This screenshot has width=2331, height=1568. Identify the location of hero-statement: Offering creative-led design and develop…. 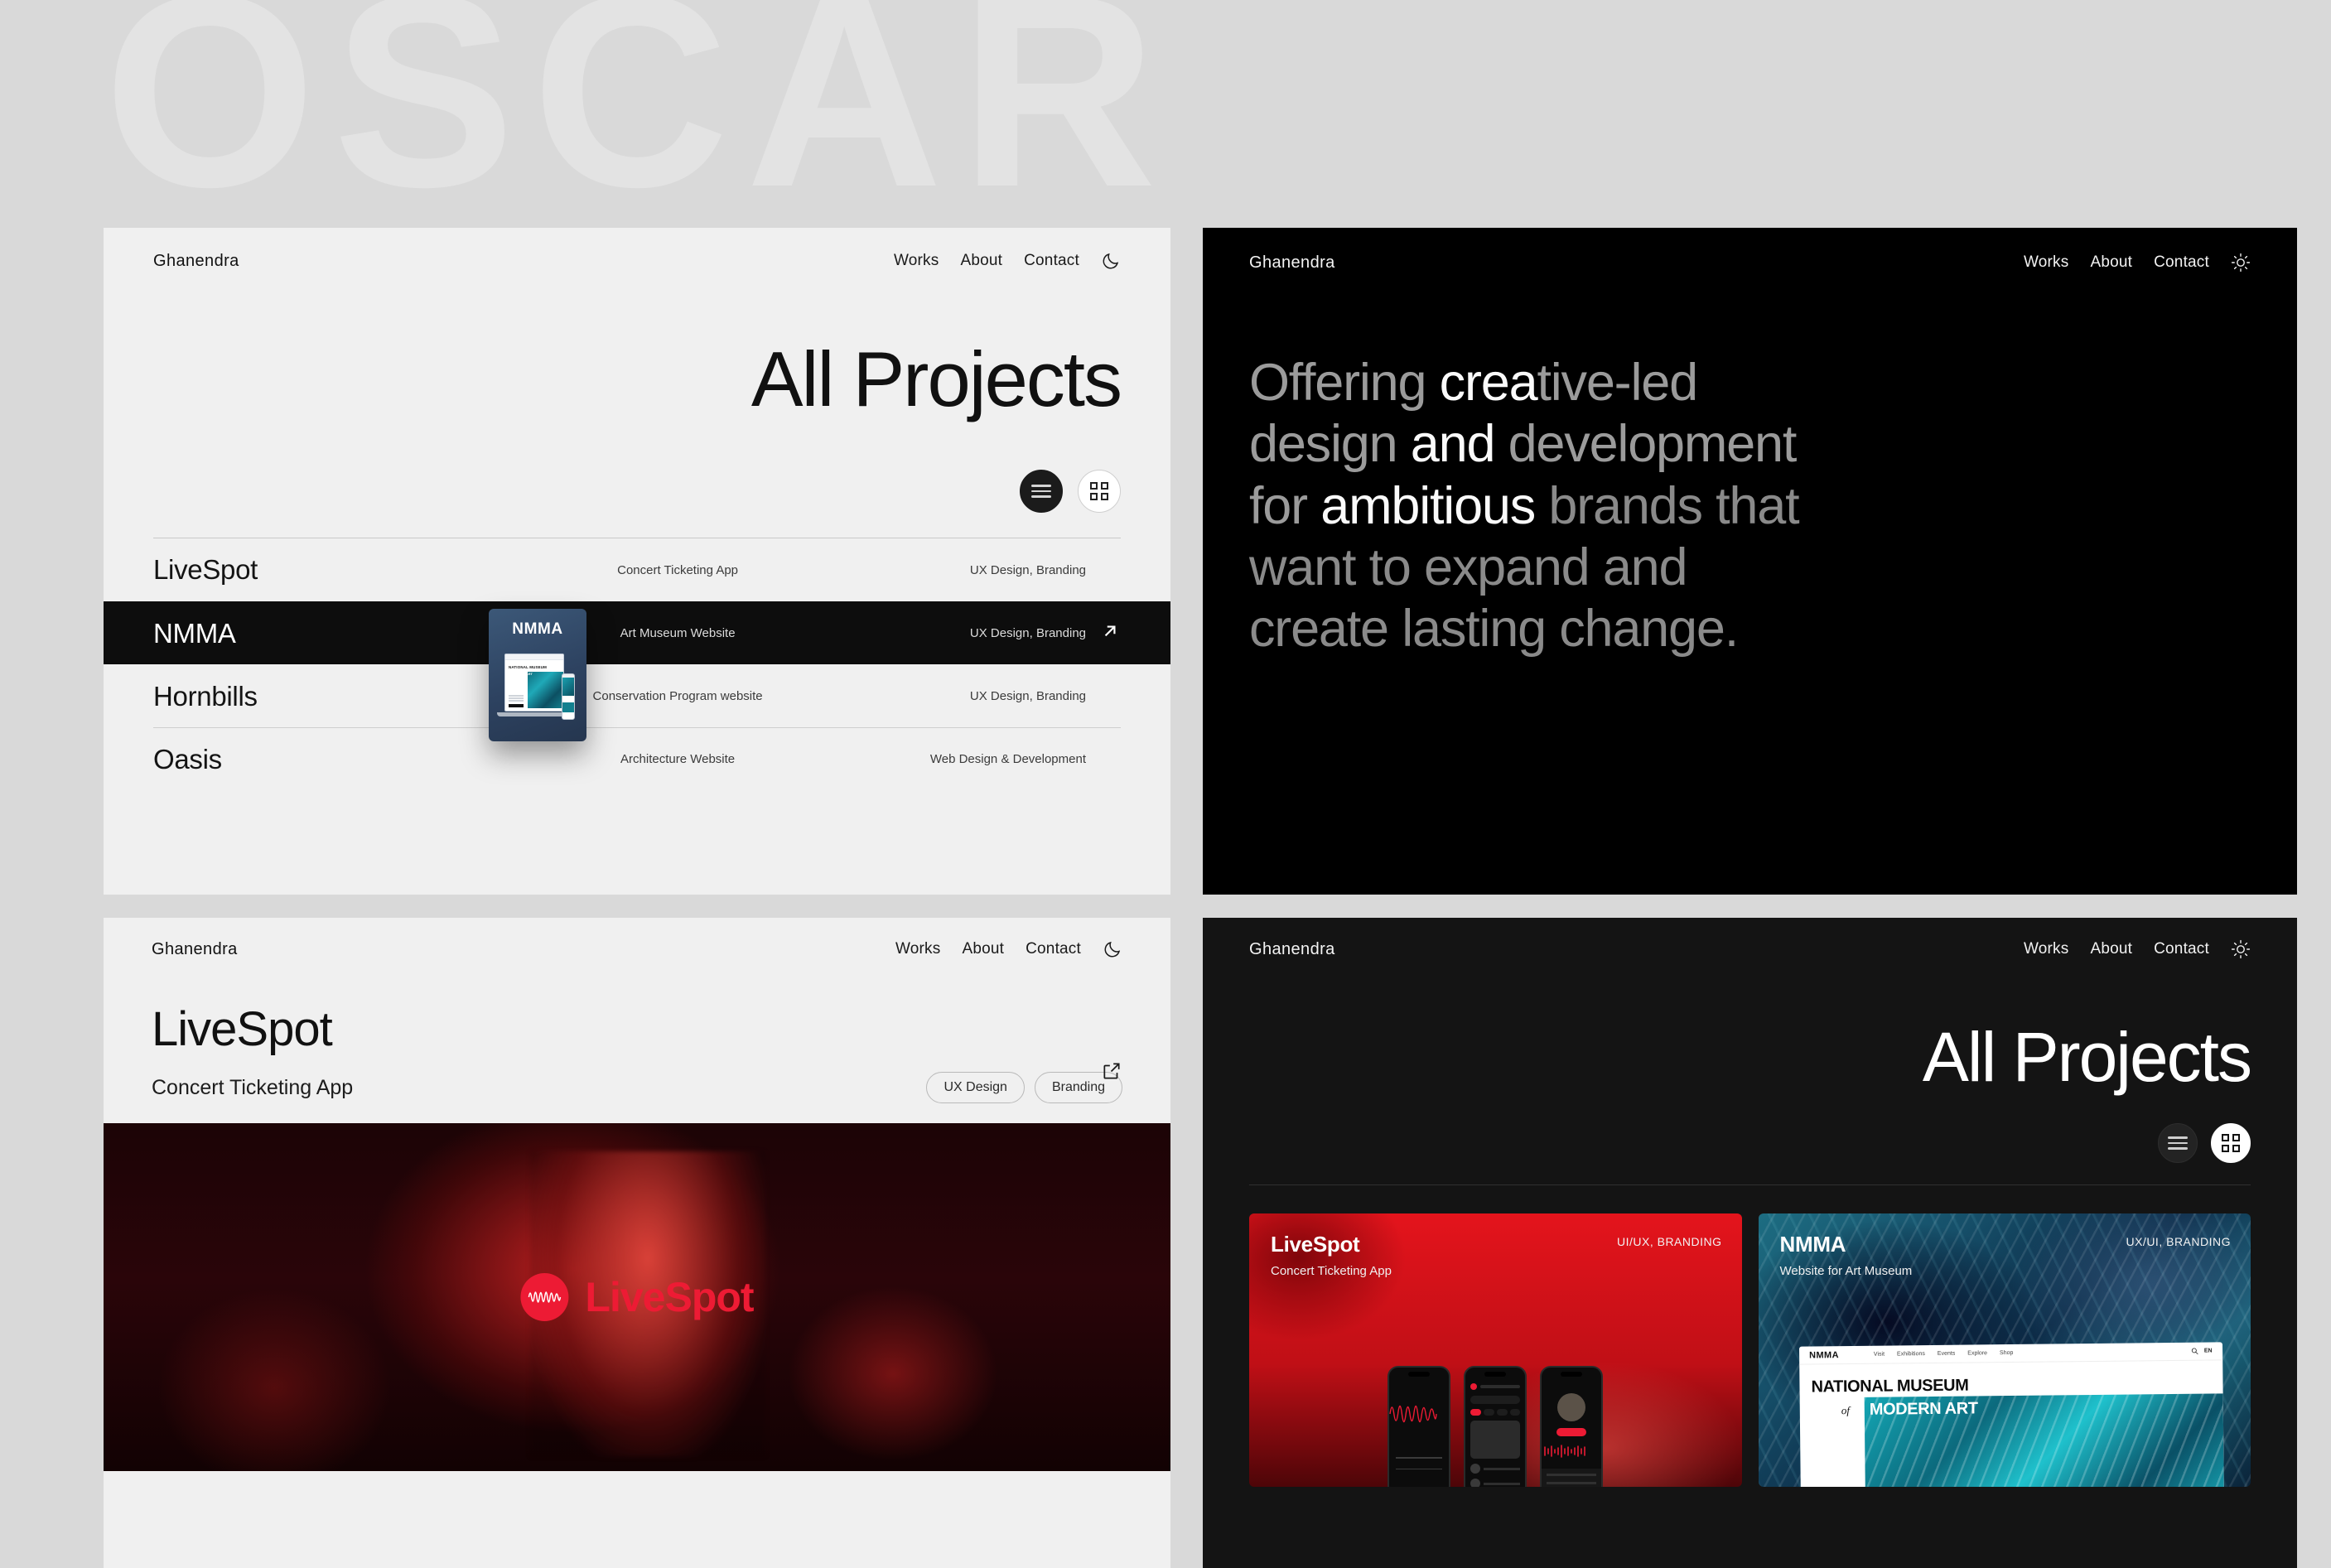
(1655, 506).